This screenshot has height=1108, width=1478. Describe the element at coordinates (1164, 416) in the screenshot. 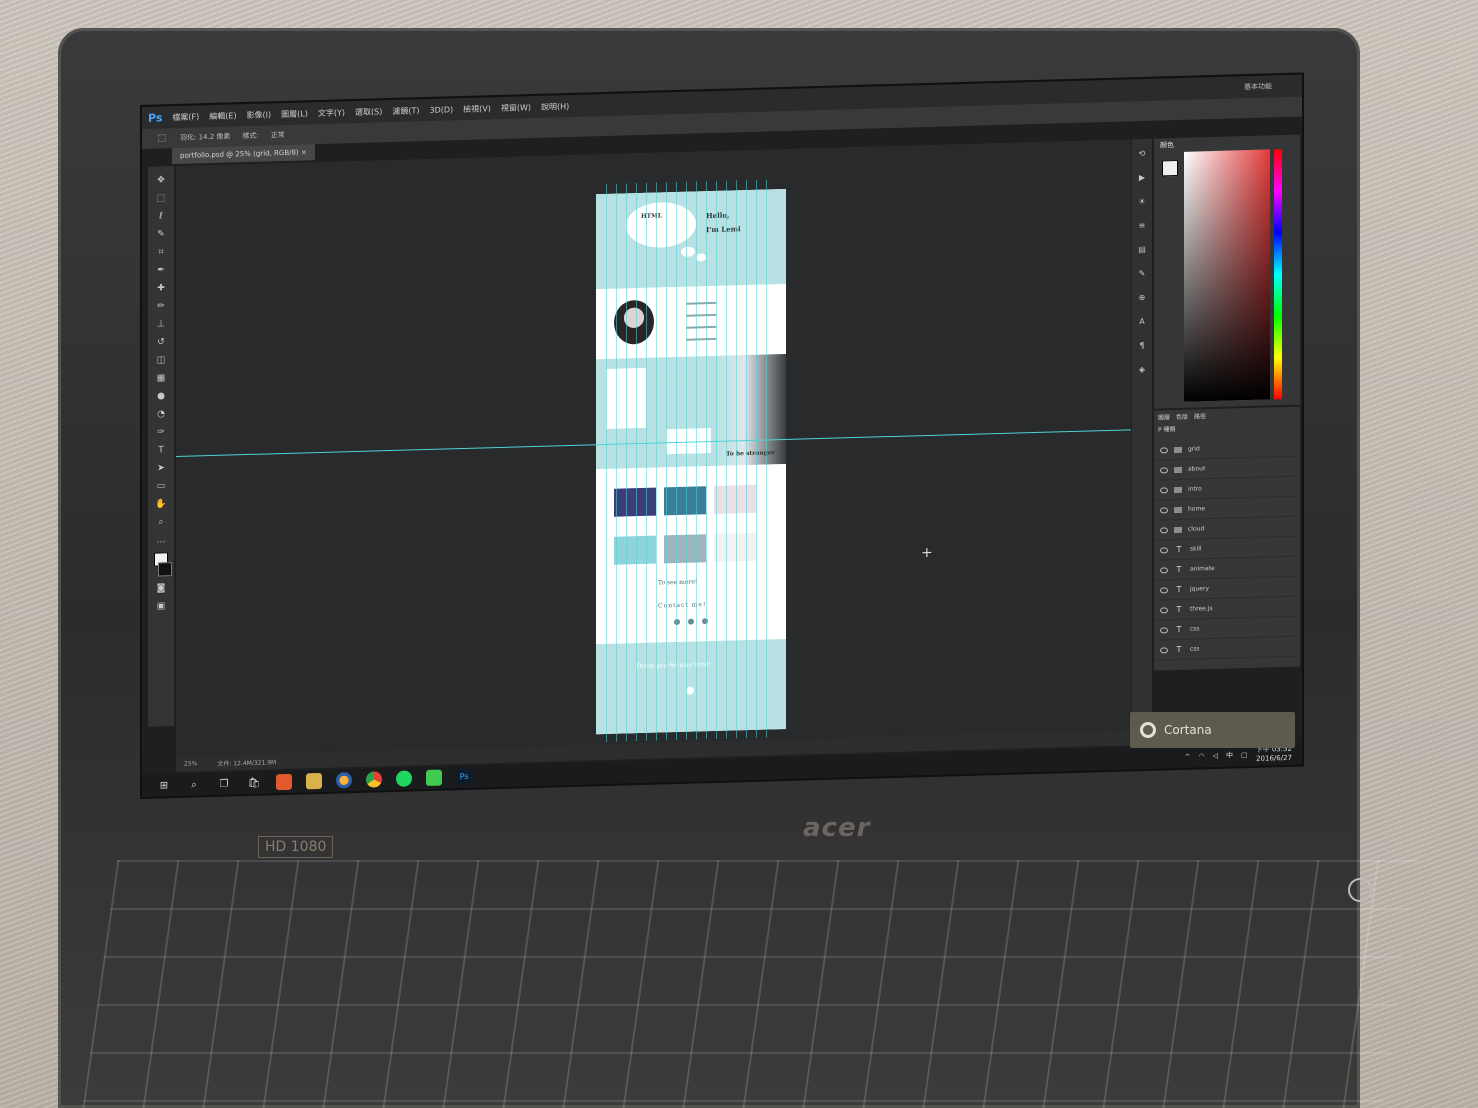

I see `tab-layers: 圖層` at that location.